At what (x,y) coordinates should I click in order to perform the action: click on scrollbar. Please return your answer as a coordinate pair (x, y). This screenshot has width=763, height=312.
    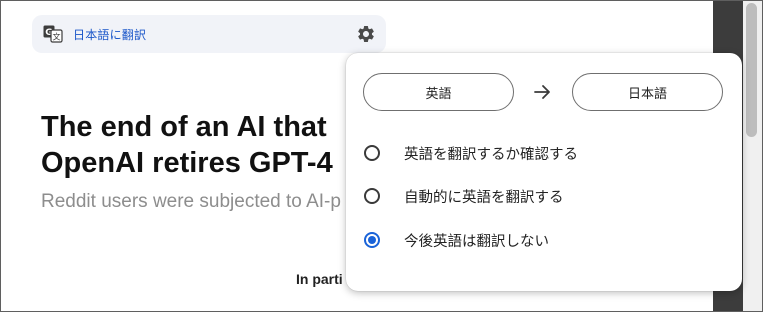
    Looking at the image, I should click on (752, 156).